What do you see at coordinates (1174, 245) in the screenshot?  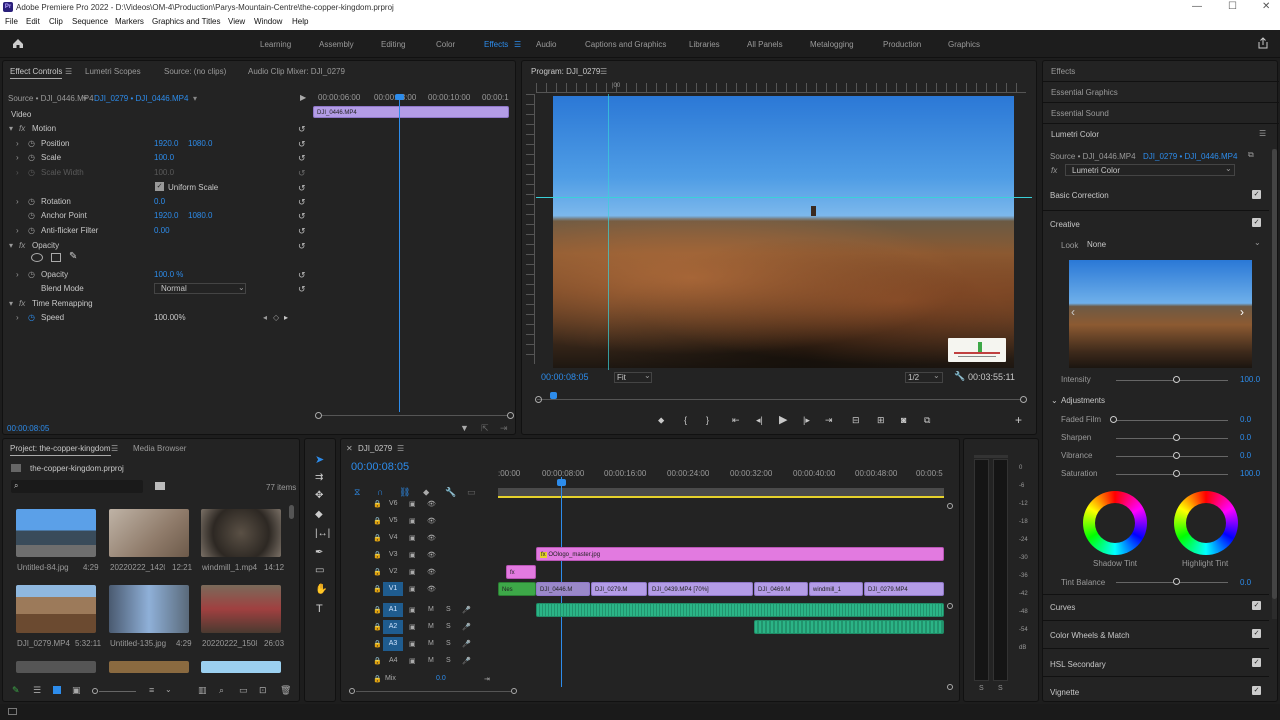 I see `look-select: None` at bounding box center [1174, 245].